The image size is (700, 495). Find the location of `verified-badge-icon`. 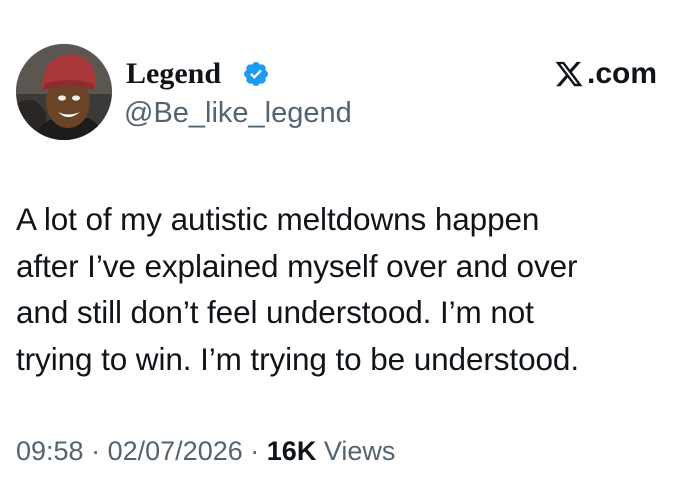

verified-badge-icon is located at coordinates (256, 74).